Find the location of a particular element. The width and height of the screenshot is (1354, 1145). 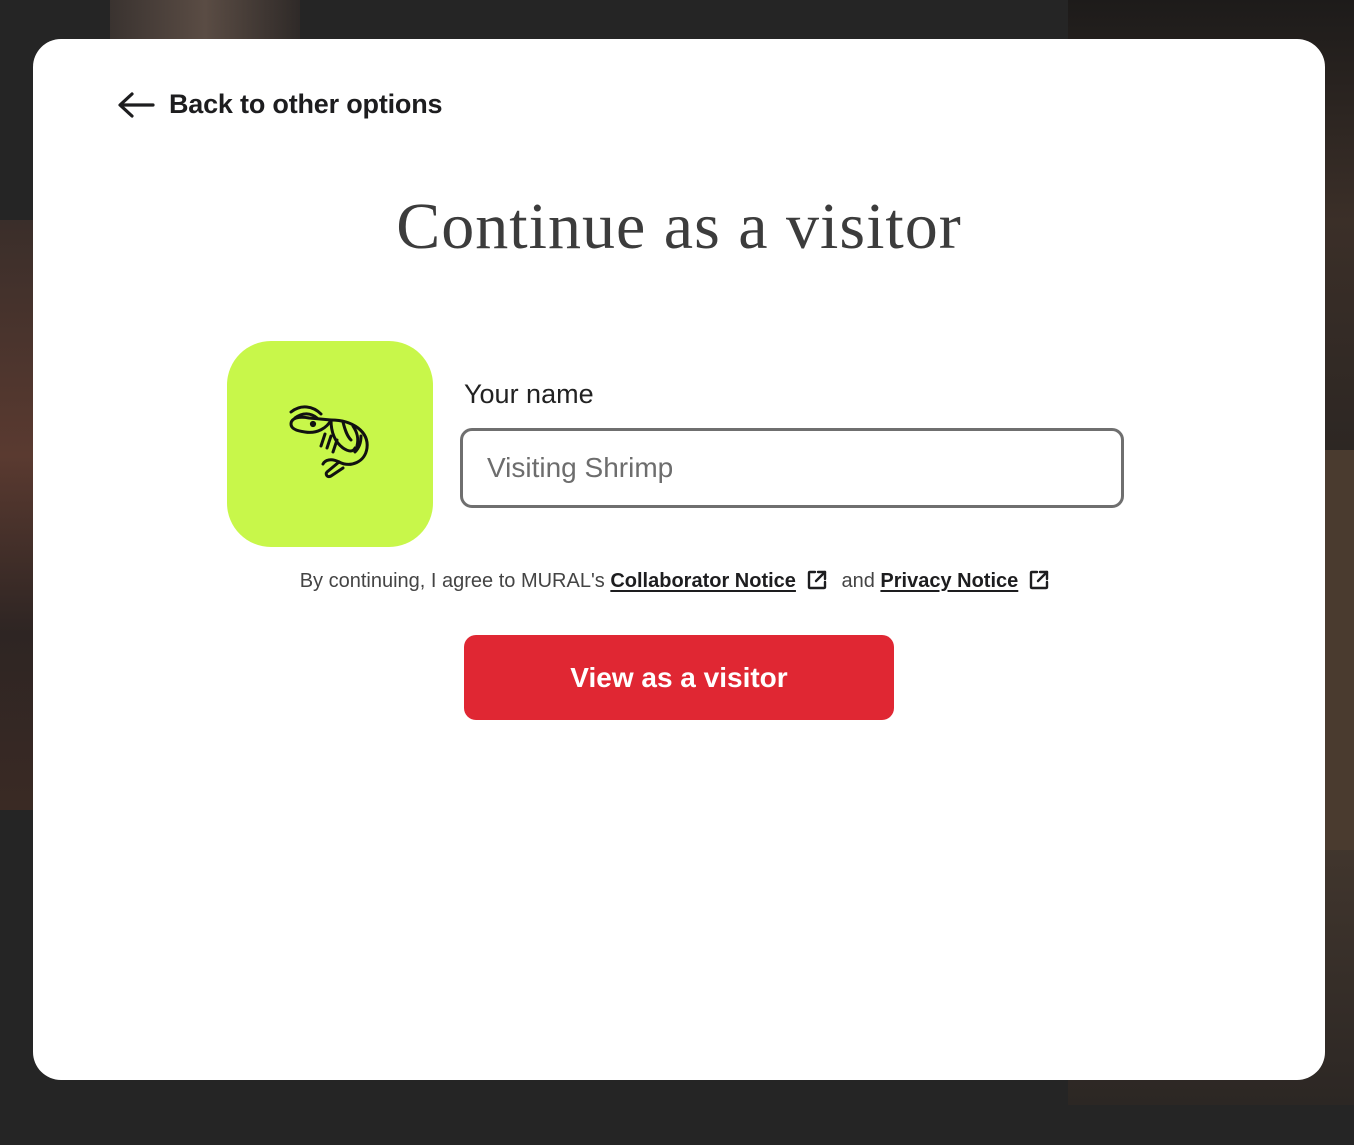

collaborator-notice-link: Collaborator Notice is located at coordinates (703, 581).